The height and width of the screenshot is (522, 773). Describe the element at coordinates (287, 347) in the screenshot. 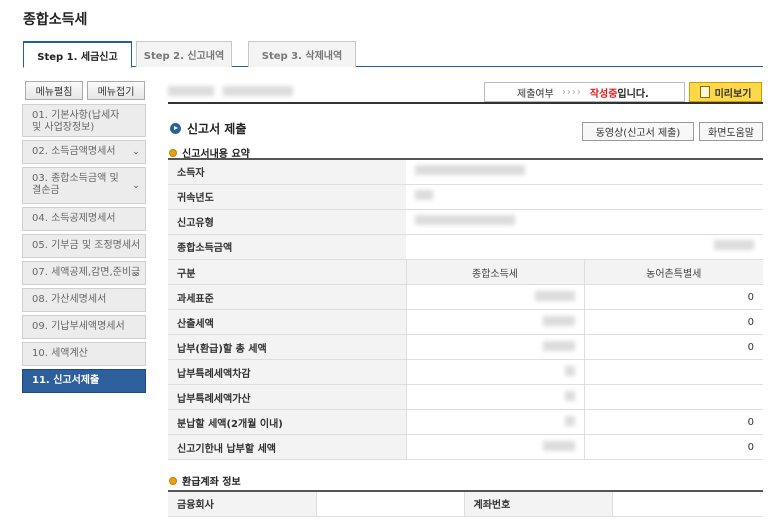

I see `row-label: 납부(환급)할 총 세액` at that location.